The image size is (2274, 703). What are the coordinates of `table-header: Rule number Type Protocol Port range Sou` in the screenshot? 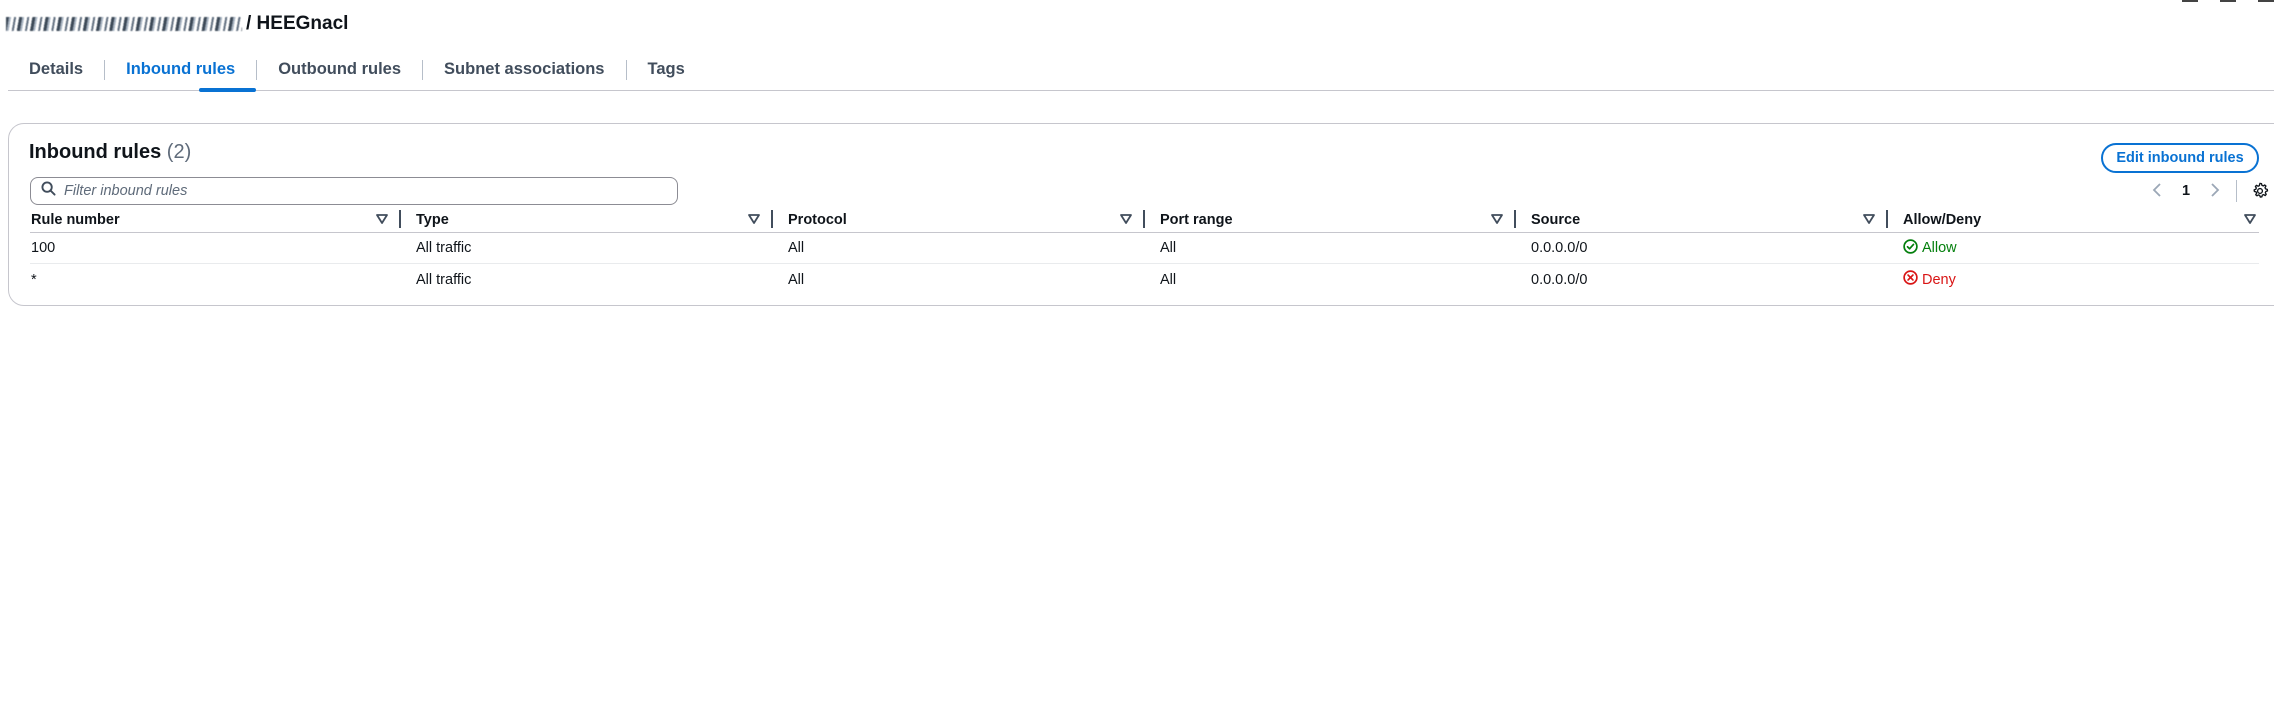 It's located at (1144, 220).